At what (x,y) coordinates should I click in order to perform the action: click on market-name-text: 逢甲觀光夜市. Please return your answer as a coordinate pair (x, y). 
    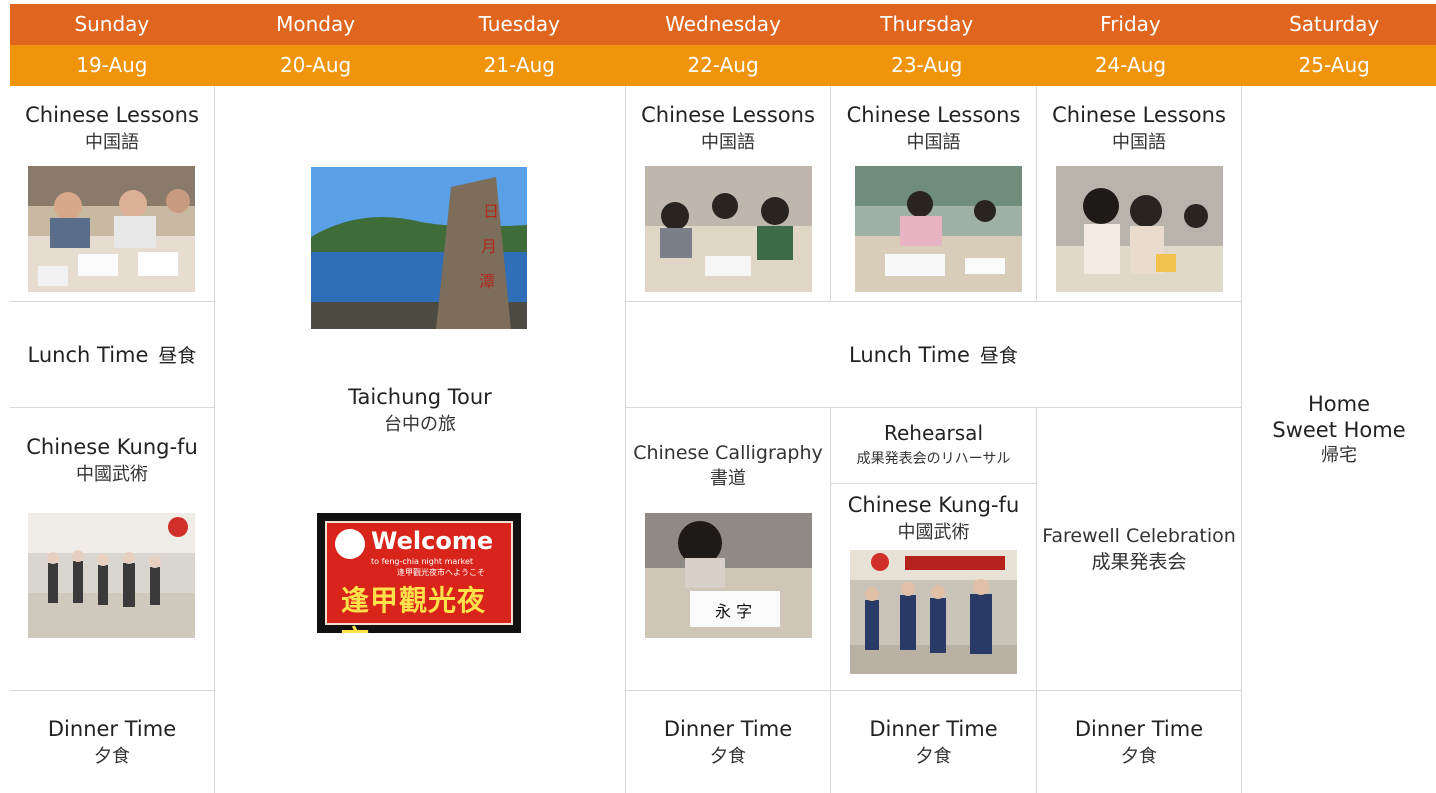
    Looking at the image, I should click on (414, 608).